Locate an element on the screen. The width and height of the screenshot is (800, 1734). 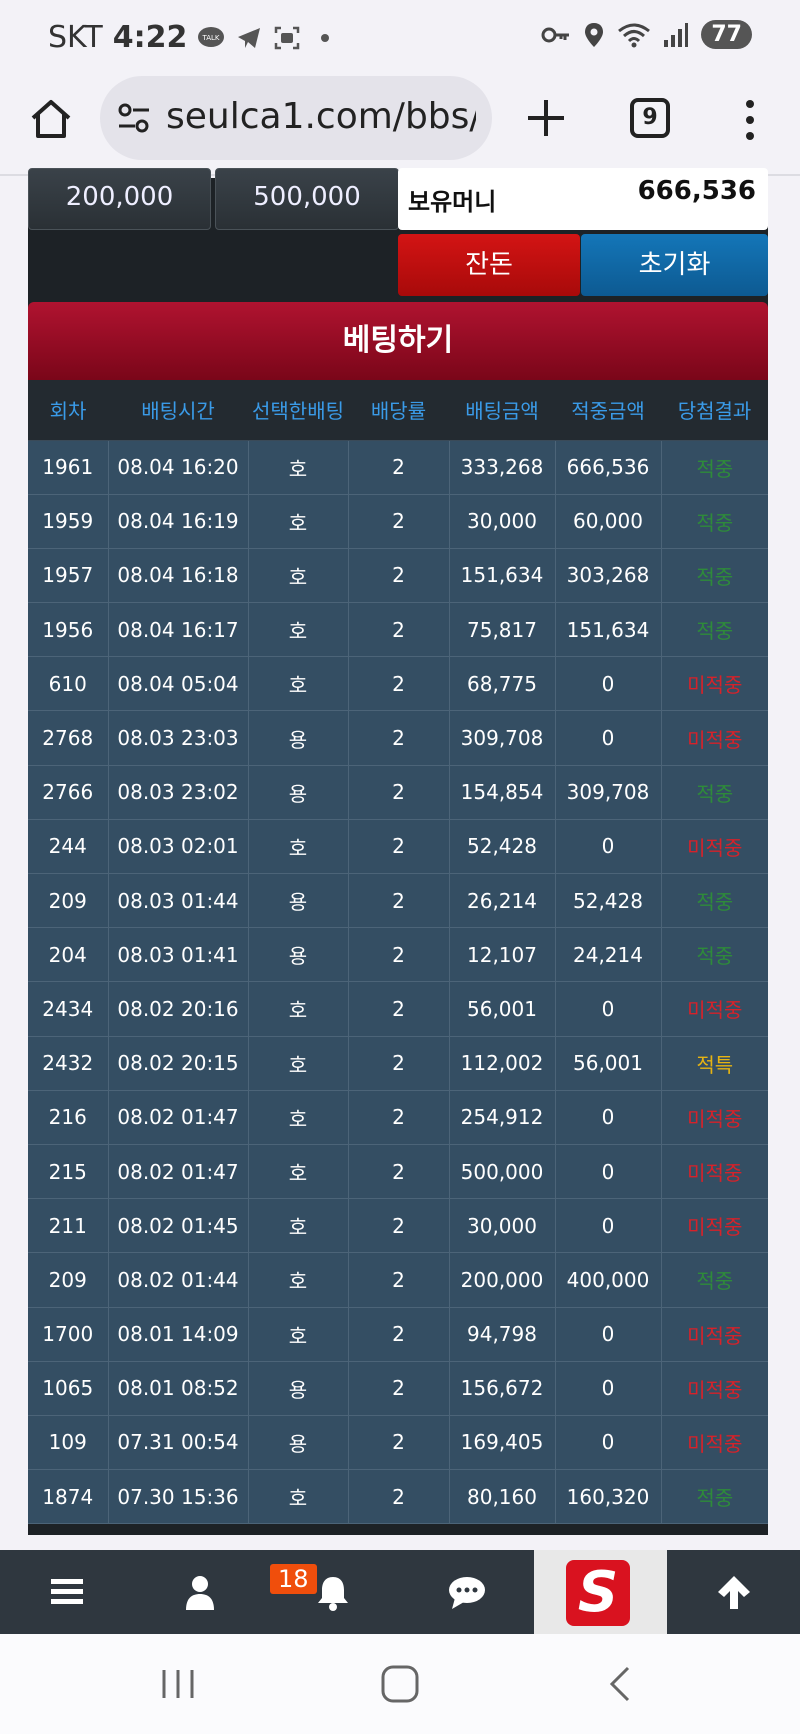
home-icon is located at coordinates (51, 119).